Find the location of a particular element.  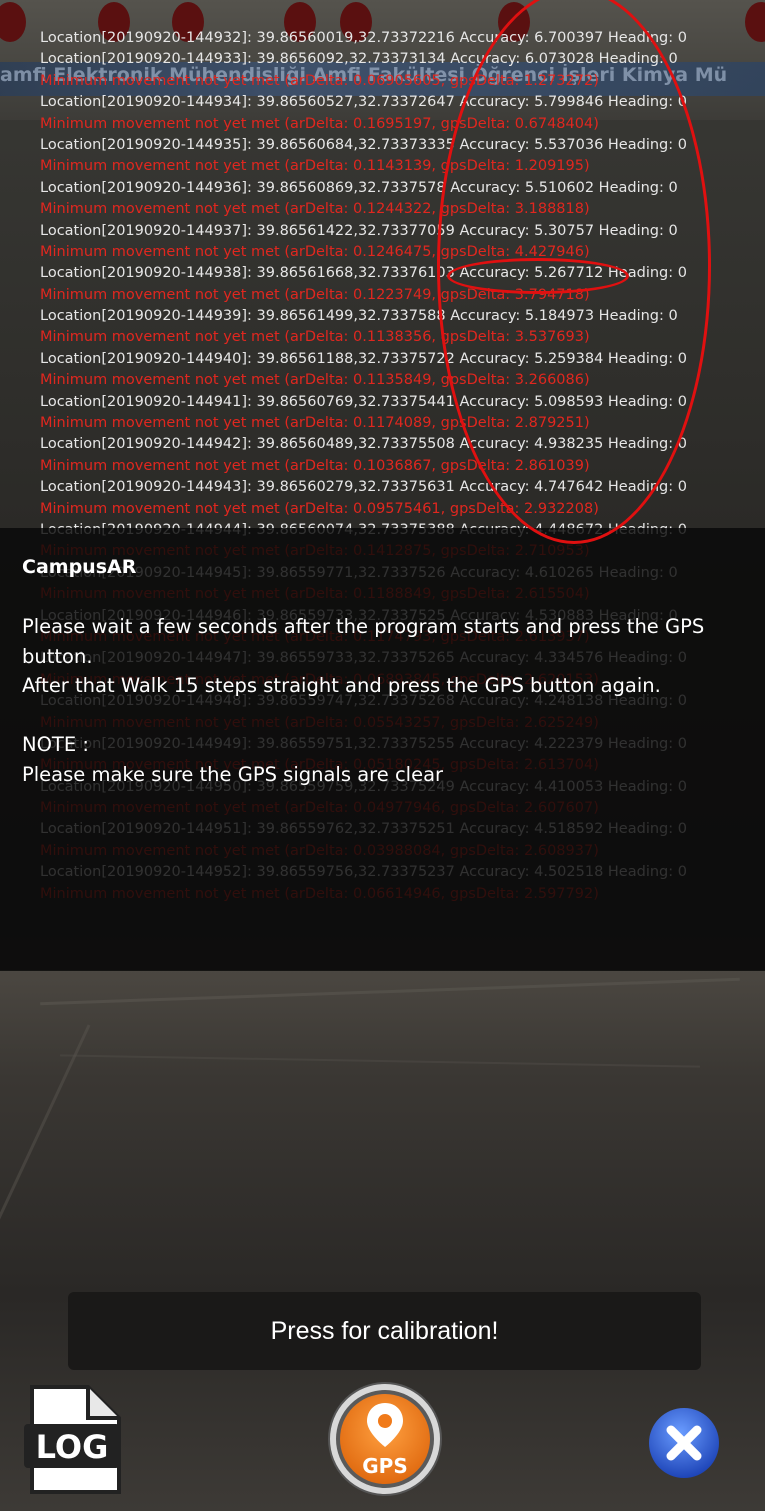

dialog-line is located at coordinates (384, 716).